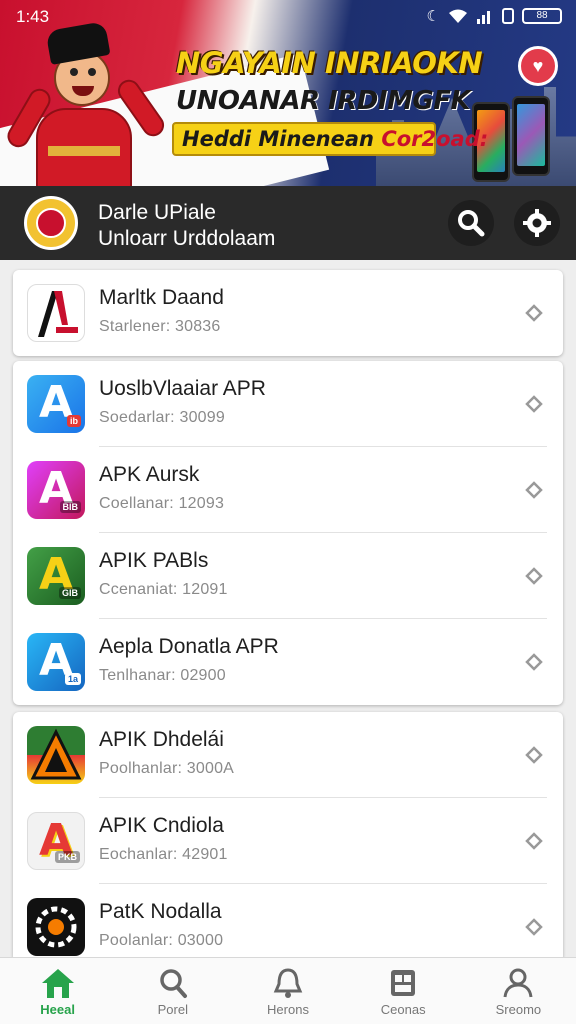  What do you see at coordinates (56, 576) in the screenshot?
I see `green-a-icon: A GIB` at bounding box center [56, 576].